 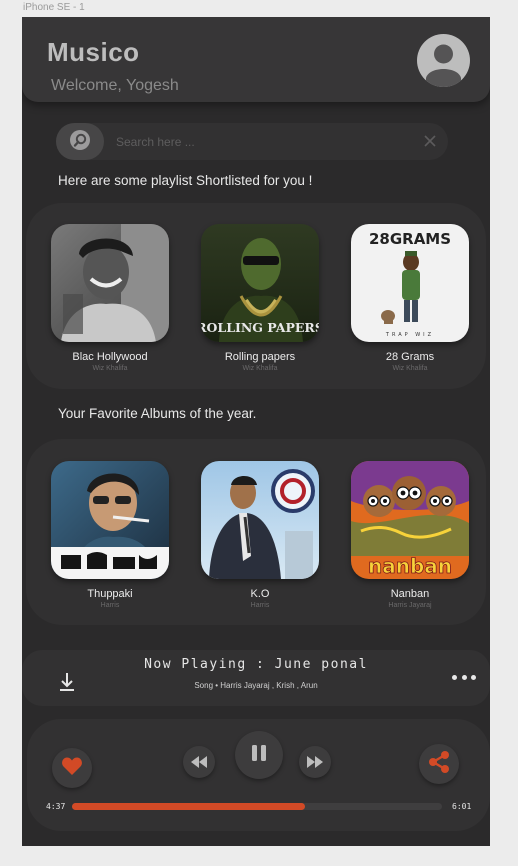 I want to click on like-button, so click(x=72, y=768).